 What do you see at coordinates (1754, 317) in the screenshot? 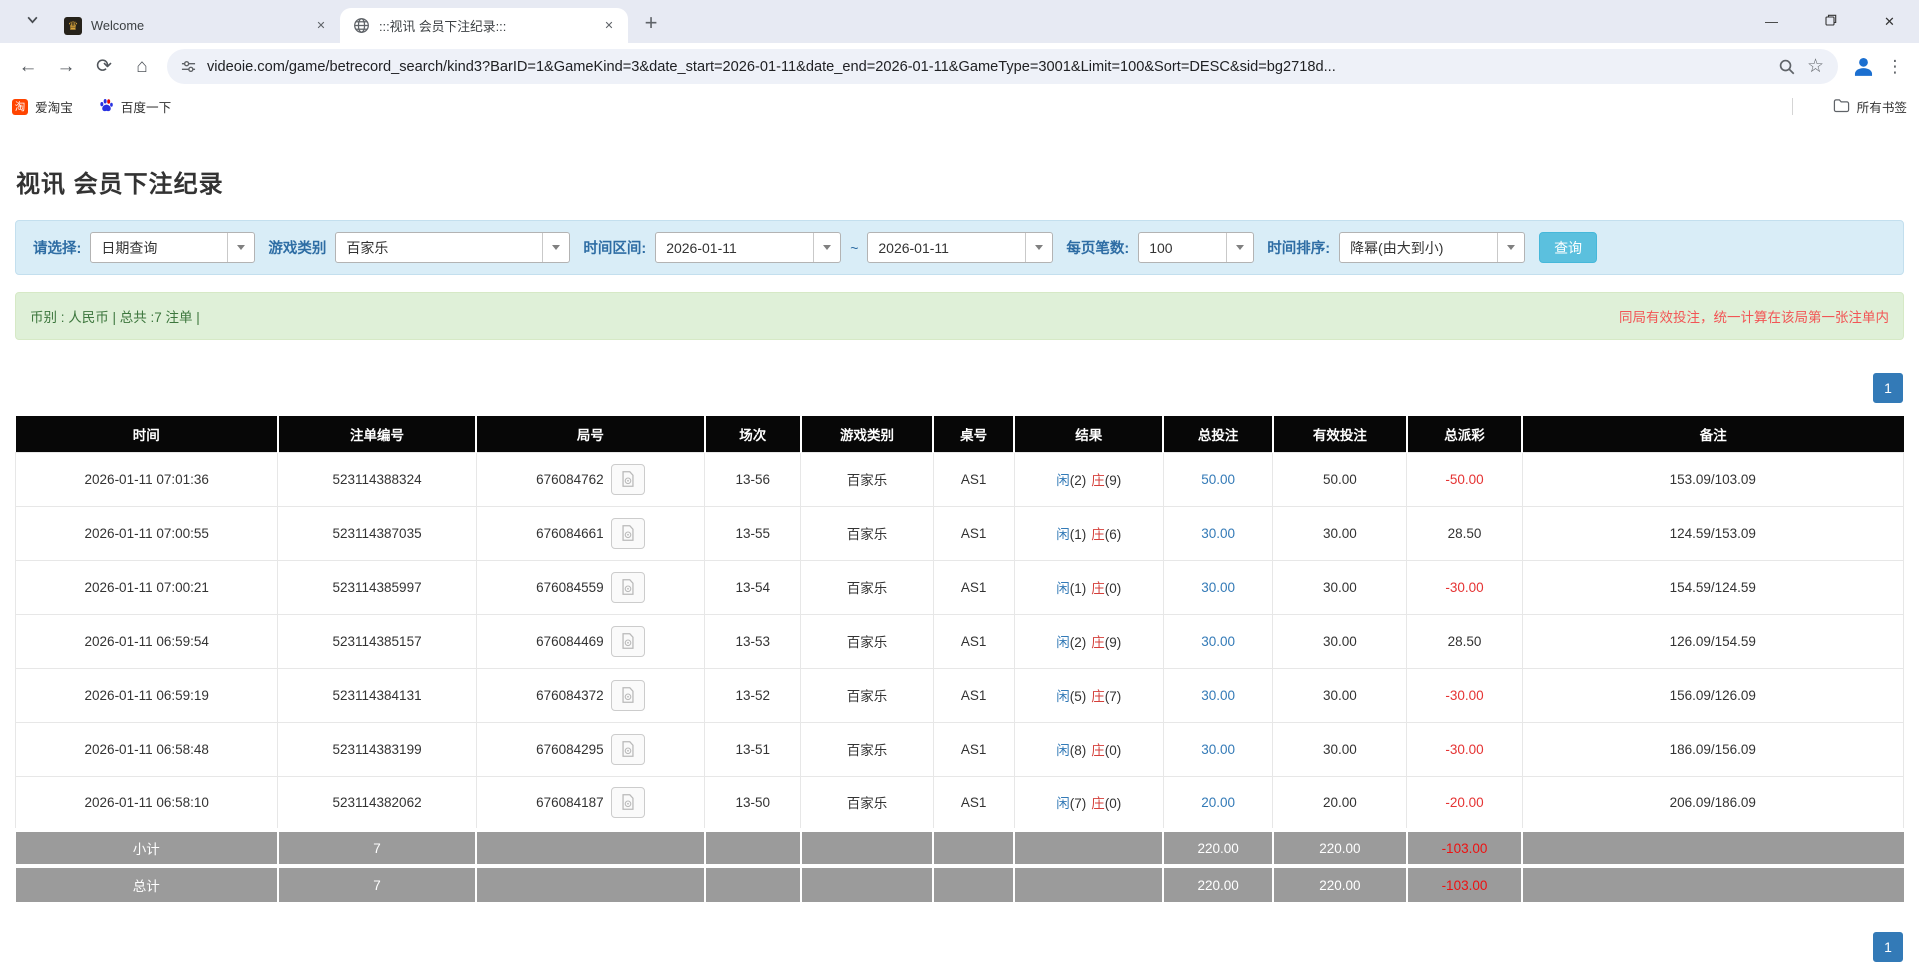
I see `notice-text: 同局有效投注，统一计算在该局第一张注单内` at bounding box center [1754, 317].